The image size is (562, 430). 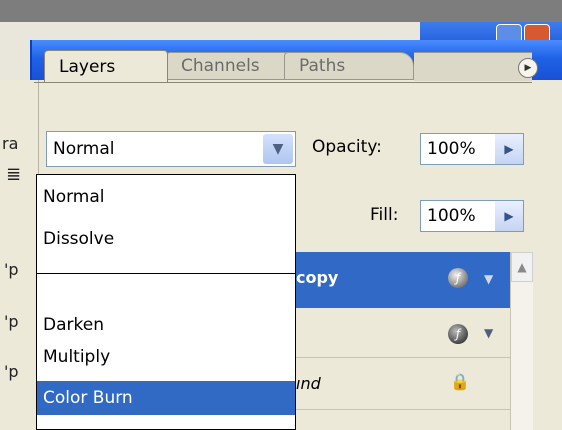 I want to click on dropdown-item-normal: Normal, so click(x=166, y=197).